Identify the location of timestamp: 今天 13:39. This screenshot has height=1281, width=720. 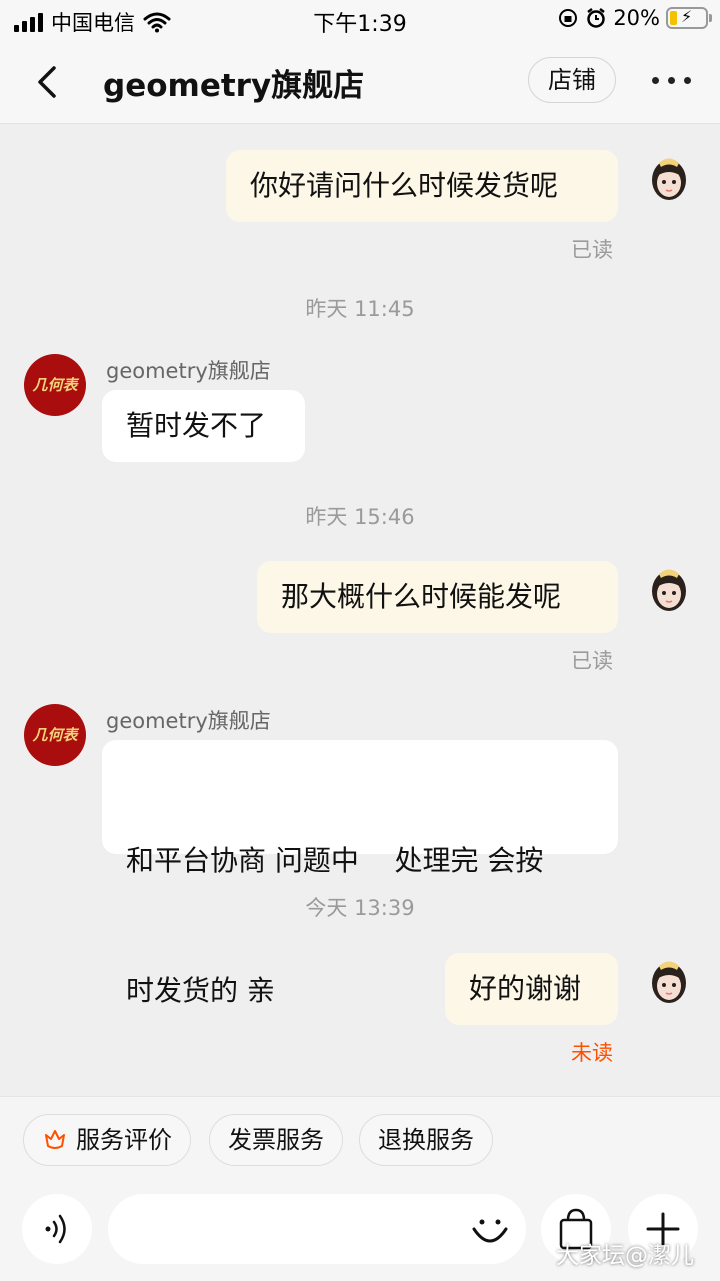
(360, 908).